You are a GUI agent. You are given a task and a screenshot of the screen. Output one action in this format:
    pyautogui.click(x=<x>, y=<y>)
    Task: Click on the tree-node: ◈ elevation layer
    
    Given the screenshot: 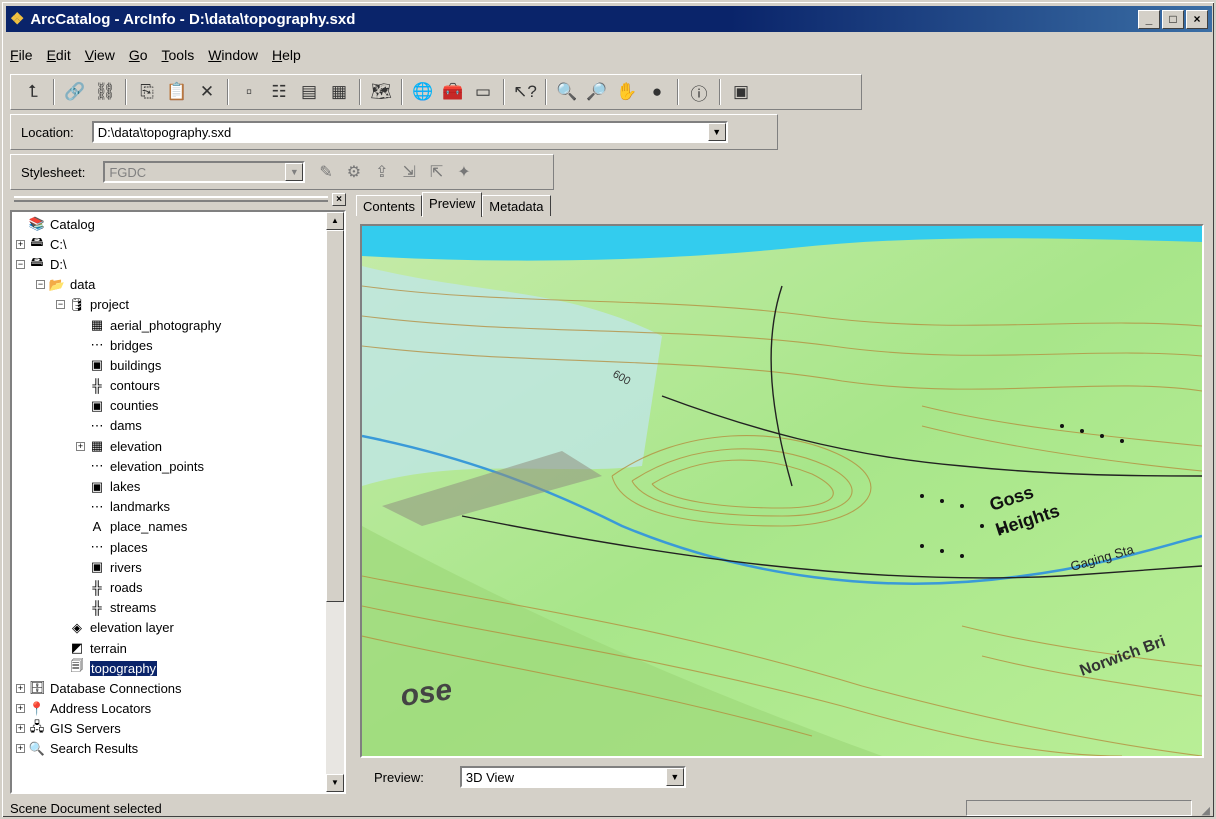 What is the action you would take?
    pyautogui.click(x=170, y=628)
    